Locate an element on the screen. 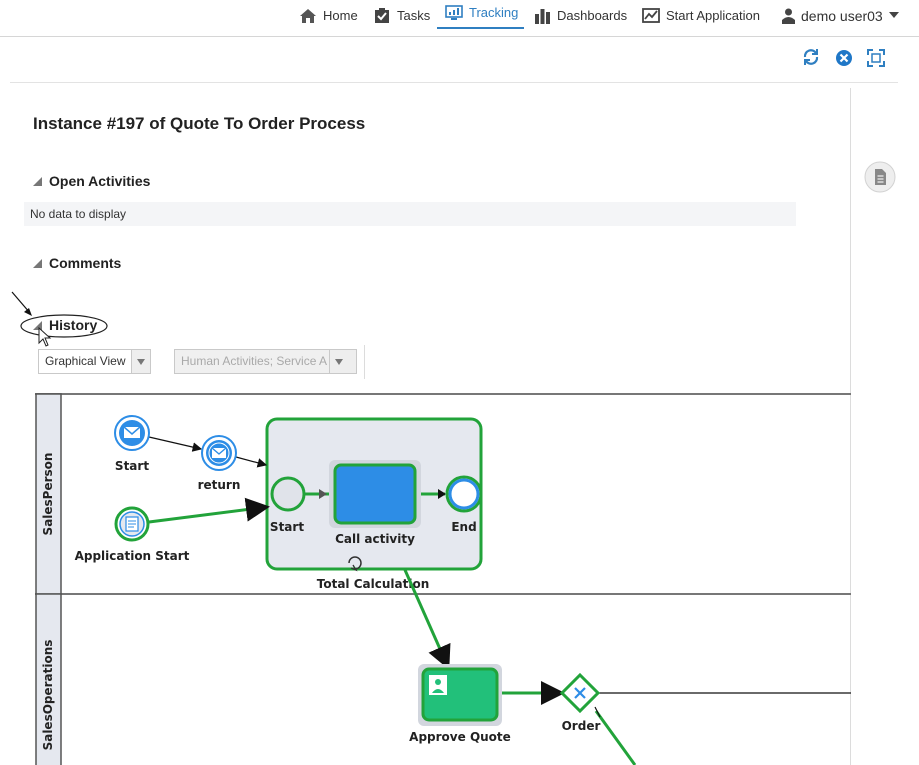 The width and height of the screenshot is (919, 765). call-activity-task is located at coordinates (375, 494).